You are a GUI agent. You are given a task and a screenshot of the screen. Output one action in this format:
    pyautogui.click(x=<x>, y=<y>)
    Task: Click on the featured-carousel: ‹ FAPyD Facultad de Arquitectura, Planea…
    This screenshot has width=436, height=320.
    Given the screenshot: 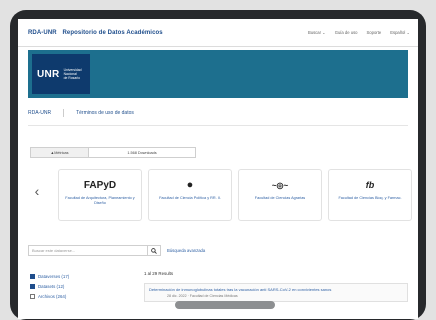 What is the action you would take?
    pyautogui.click(x=223, y=195)
    